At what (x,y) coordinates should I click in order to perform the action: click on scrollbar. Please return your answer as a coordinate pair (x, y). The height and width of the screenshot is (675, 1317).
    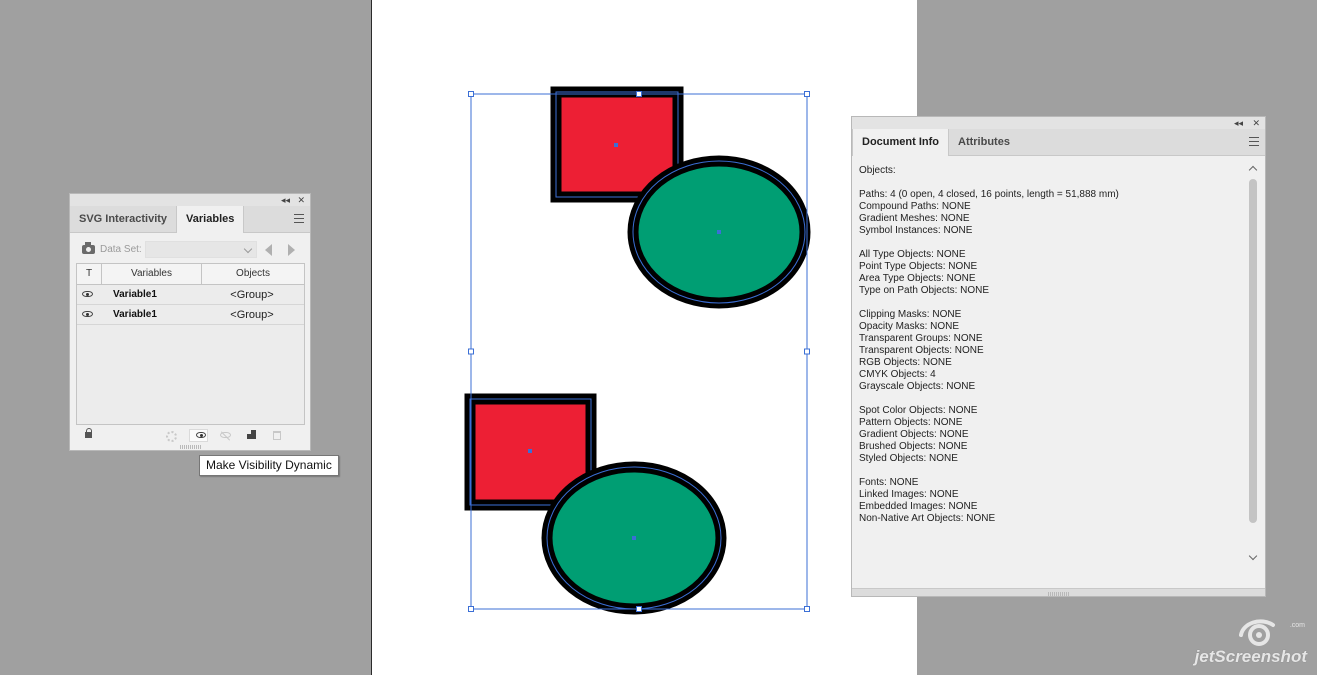
    Looking at the image, I should click on (1253, 362).